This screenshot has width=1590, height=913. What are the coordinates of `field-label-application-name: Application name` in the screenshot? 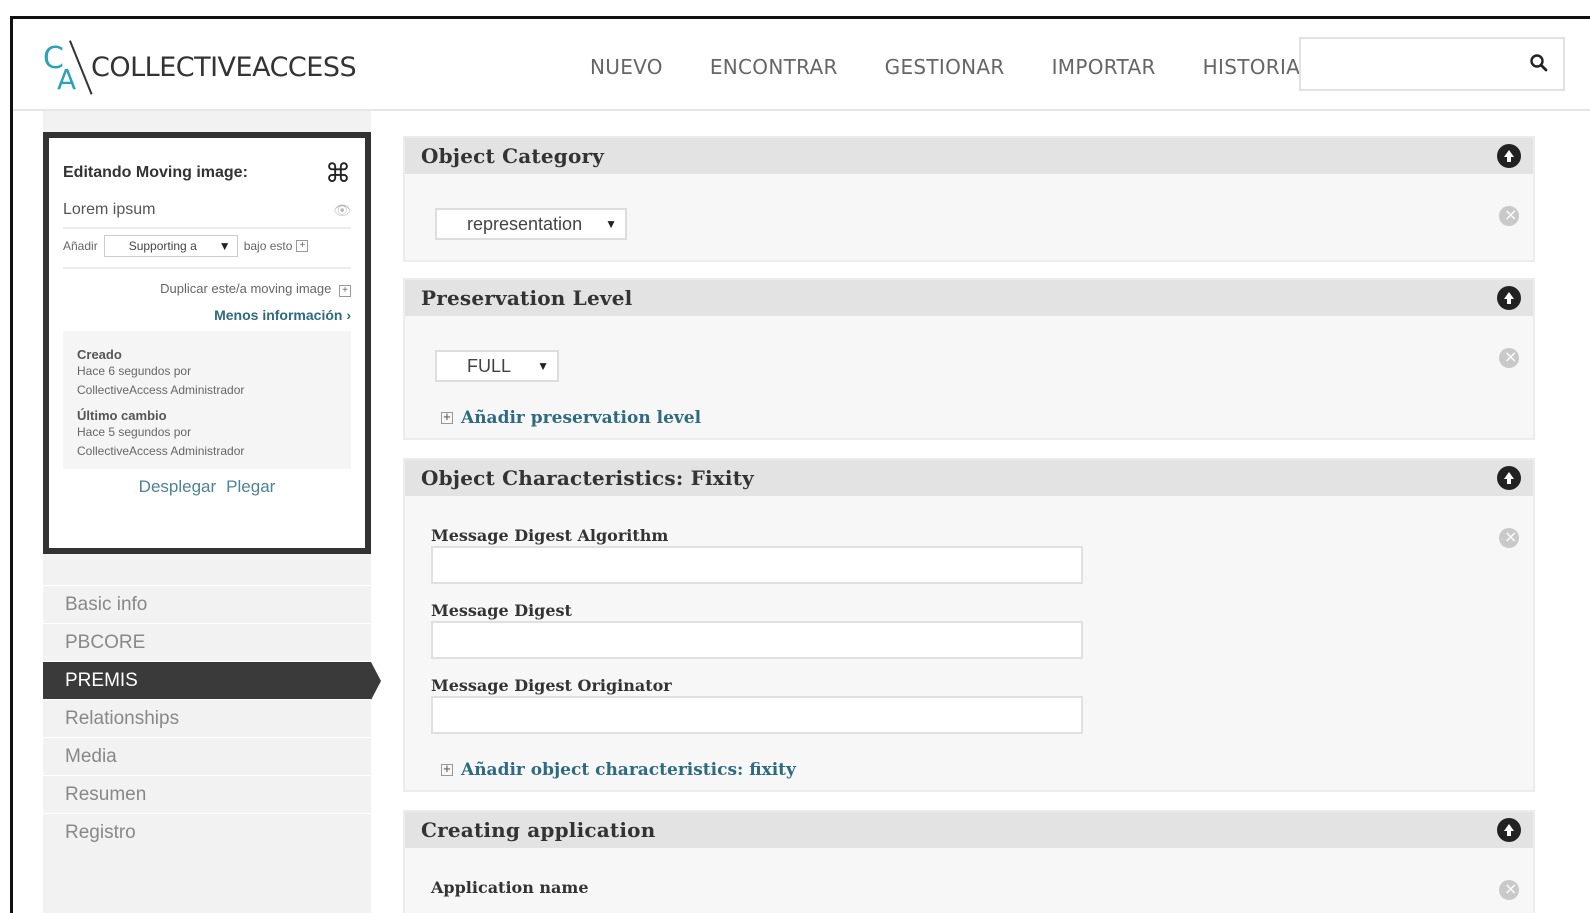 It's located at (510, 887).